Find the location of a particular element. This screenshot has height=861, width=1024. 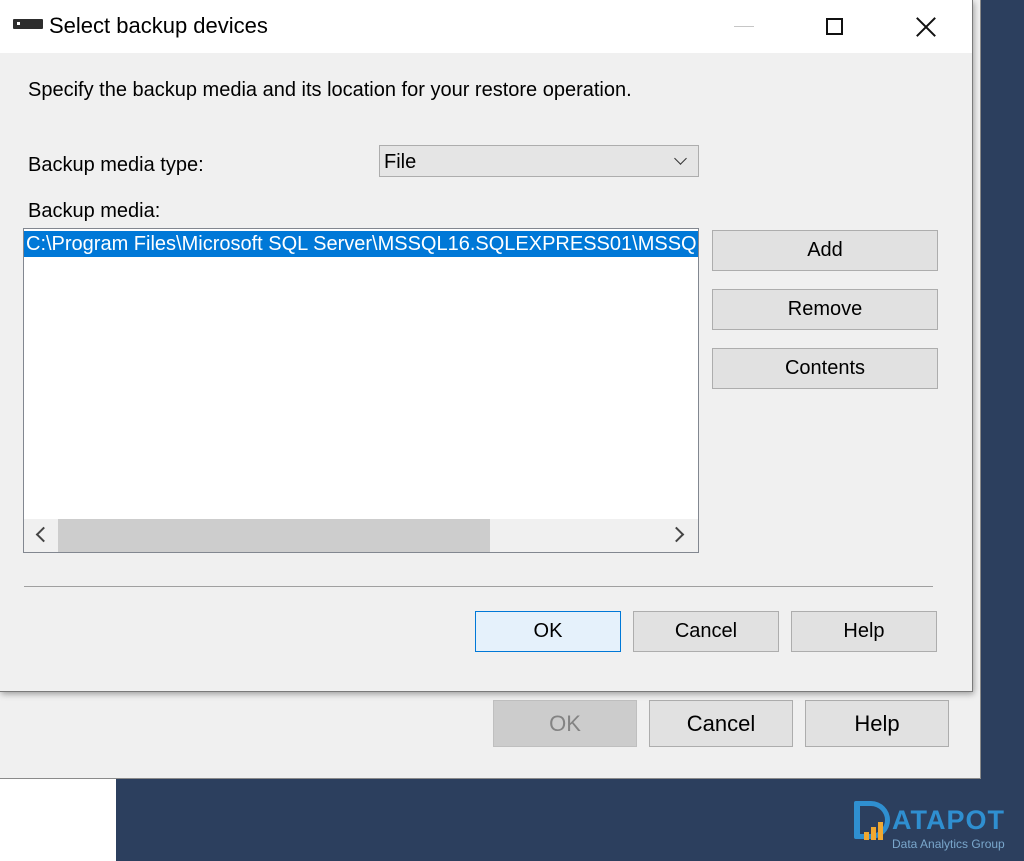

backup-media-type-label: Backup media type: is located at coordinates (116, 165).